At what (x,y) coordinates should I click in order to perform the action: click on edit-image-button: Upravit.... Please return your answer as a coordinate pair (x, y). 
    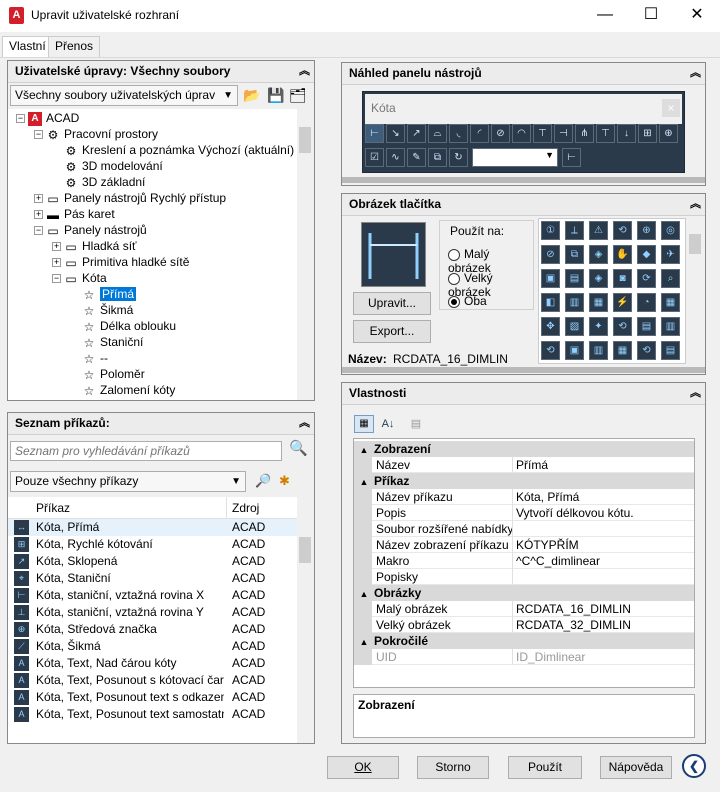
    Looking at the image, I should click on (392, 303).